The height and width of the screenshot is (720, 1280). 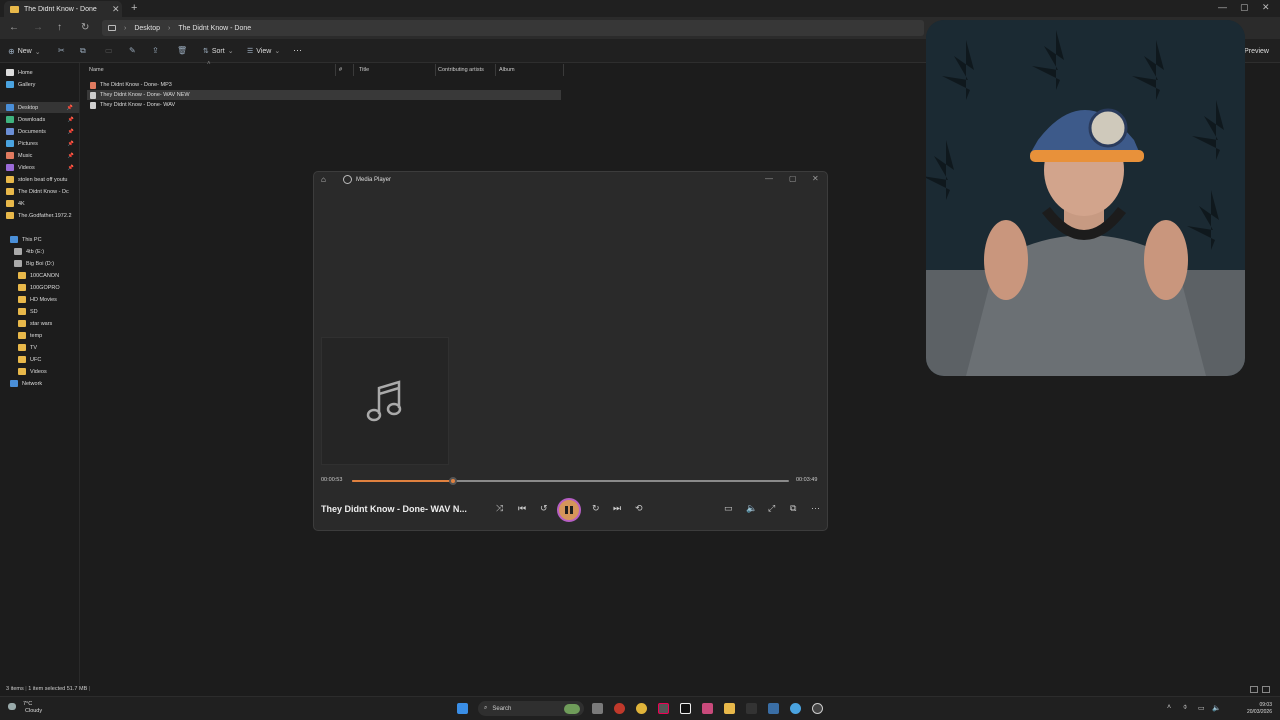 What do you see at coordinates (364, 70) in the screenshot?
I see `column-header-title: Title` at bounding box center [364, 70].